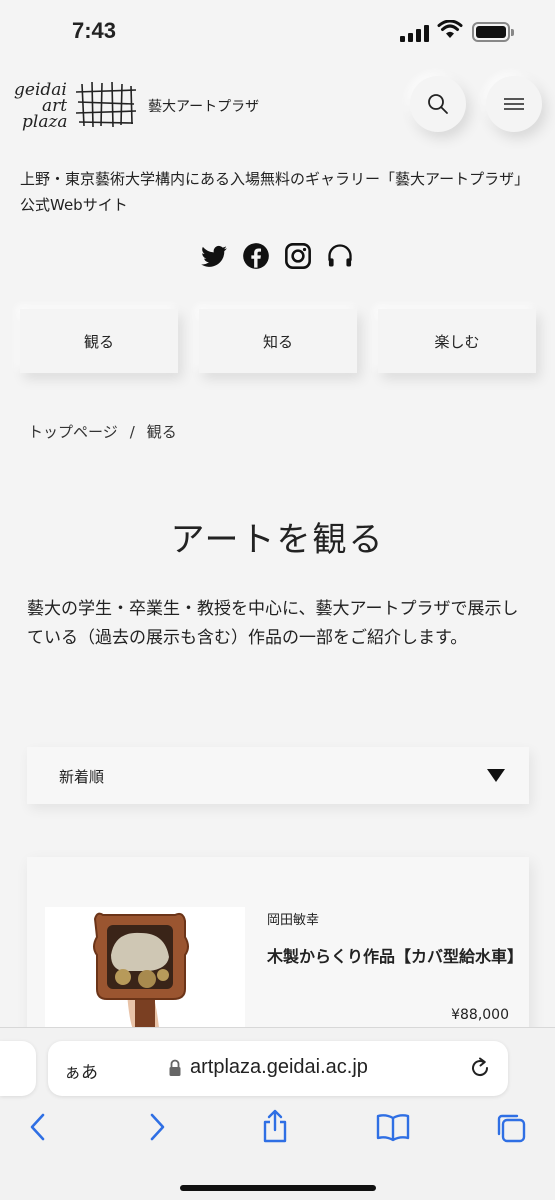  Describe the element at coordinates (277, 32) in the screenshot. I see `status-bar: 7:43` at that location.